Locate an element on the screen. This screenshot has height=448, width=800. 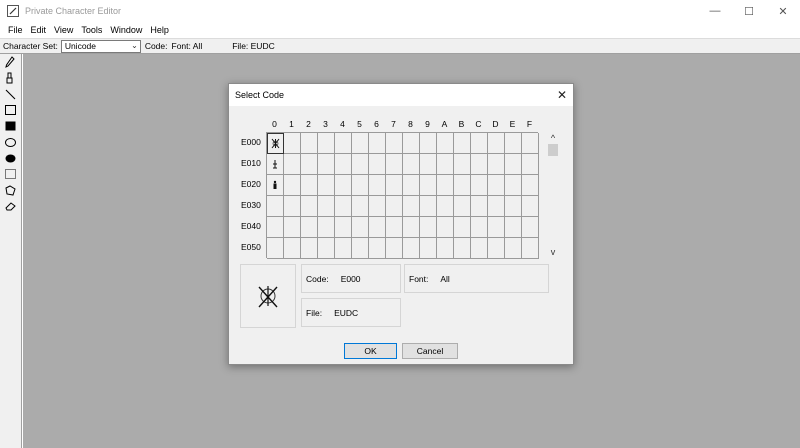
menu-file: File is located at coordinates (15, 30).